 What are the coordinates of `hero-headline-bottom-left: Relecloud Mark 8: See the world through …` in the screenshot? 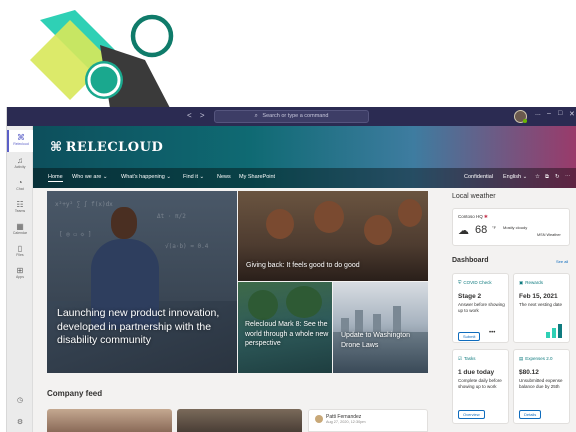 It's located at (287, 334).